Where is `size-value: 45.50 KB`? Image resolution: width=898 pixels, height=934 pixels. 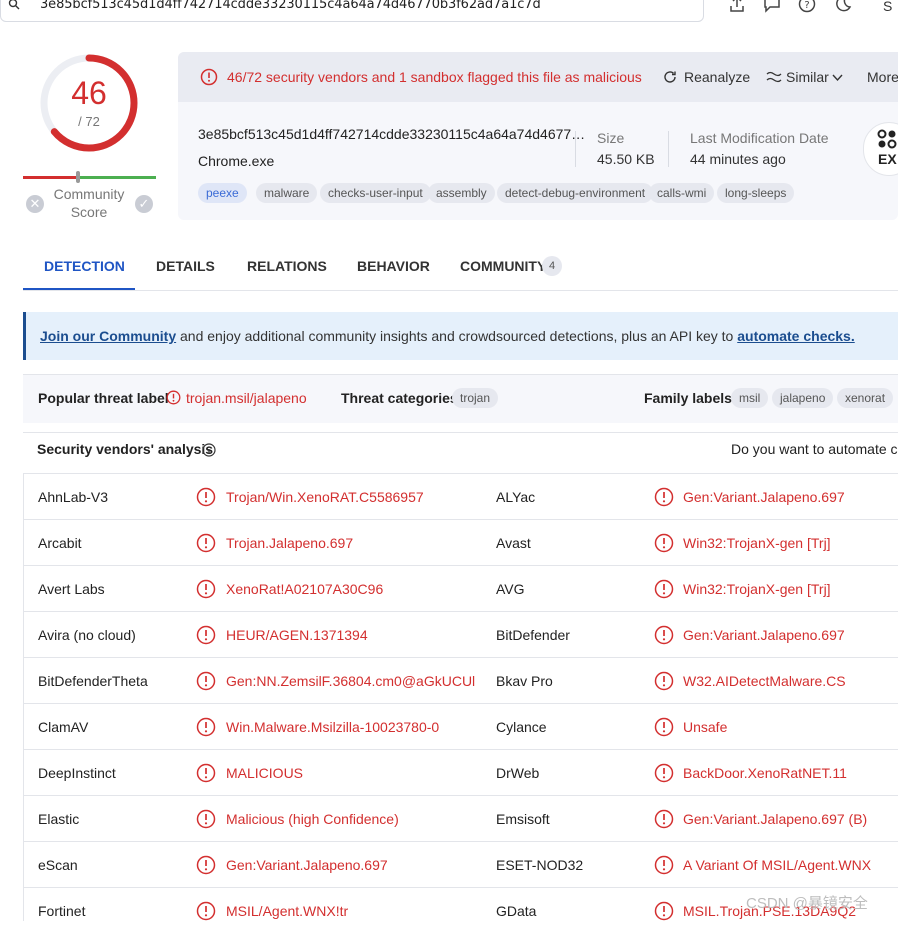
size-value: 45.50 KB is located at coordinates (626, 159).